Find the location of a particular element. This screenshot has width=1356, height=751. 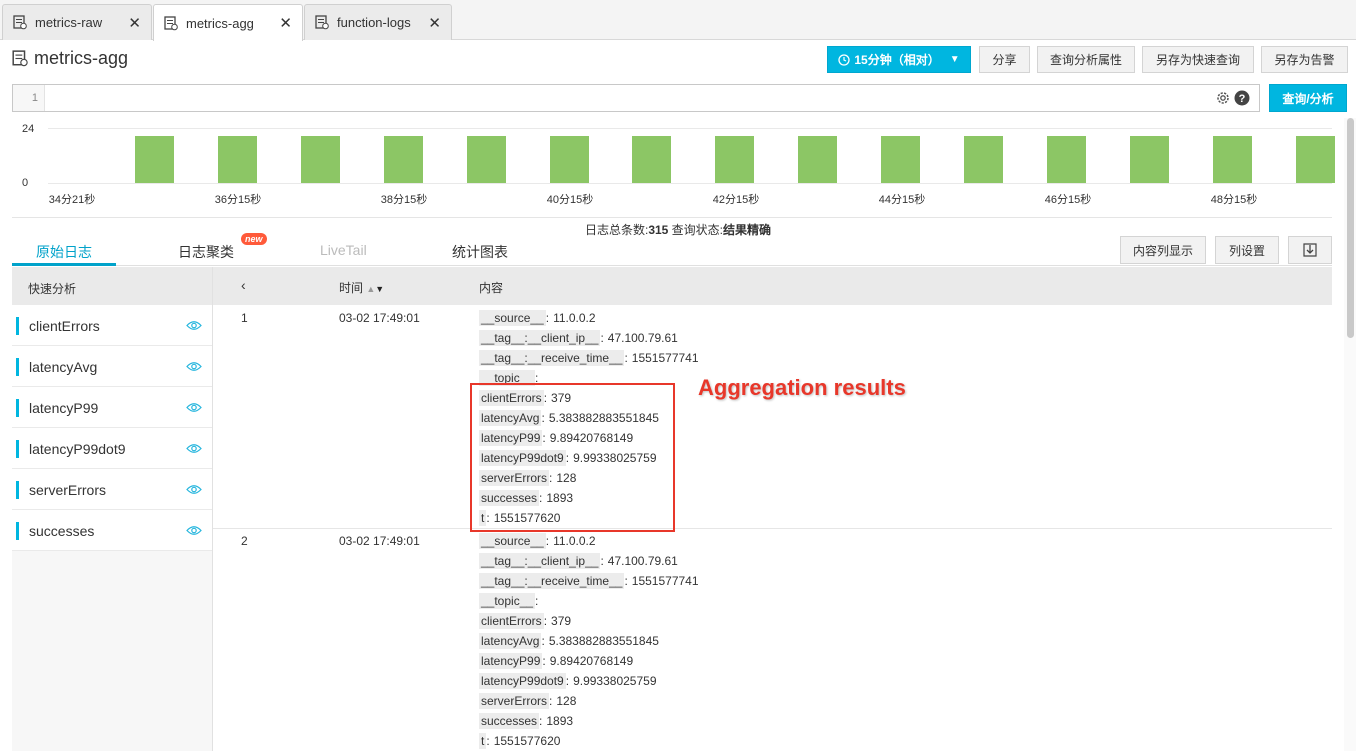

caret-down-icon: ▼ is located at coordinates (954, 59).